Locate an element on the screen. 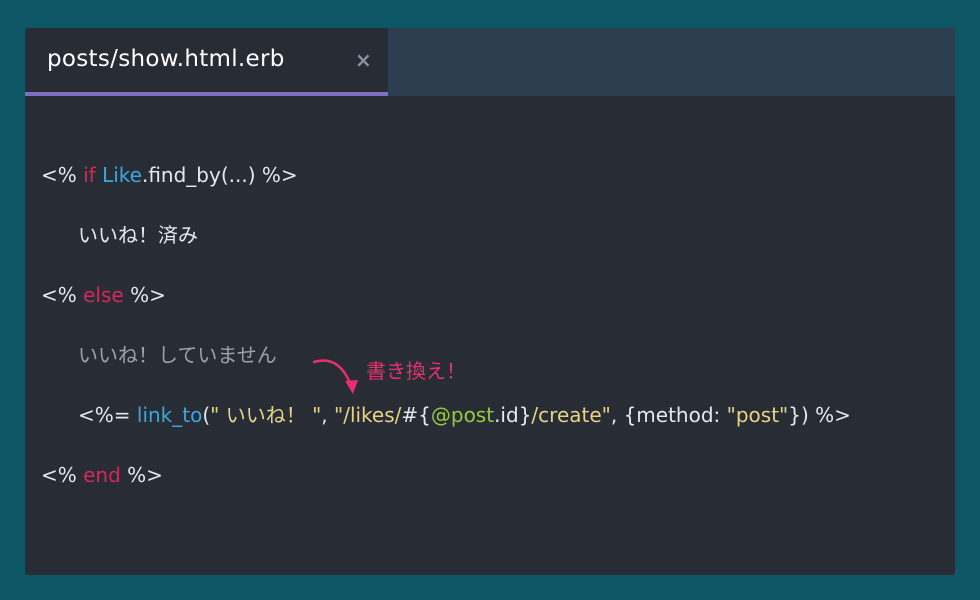  keyword-end: end is located at coordinates (102, 475).